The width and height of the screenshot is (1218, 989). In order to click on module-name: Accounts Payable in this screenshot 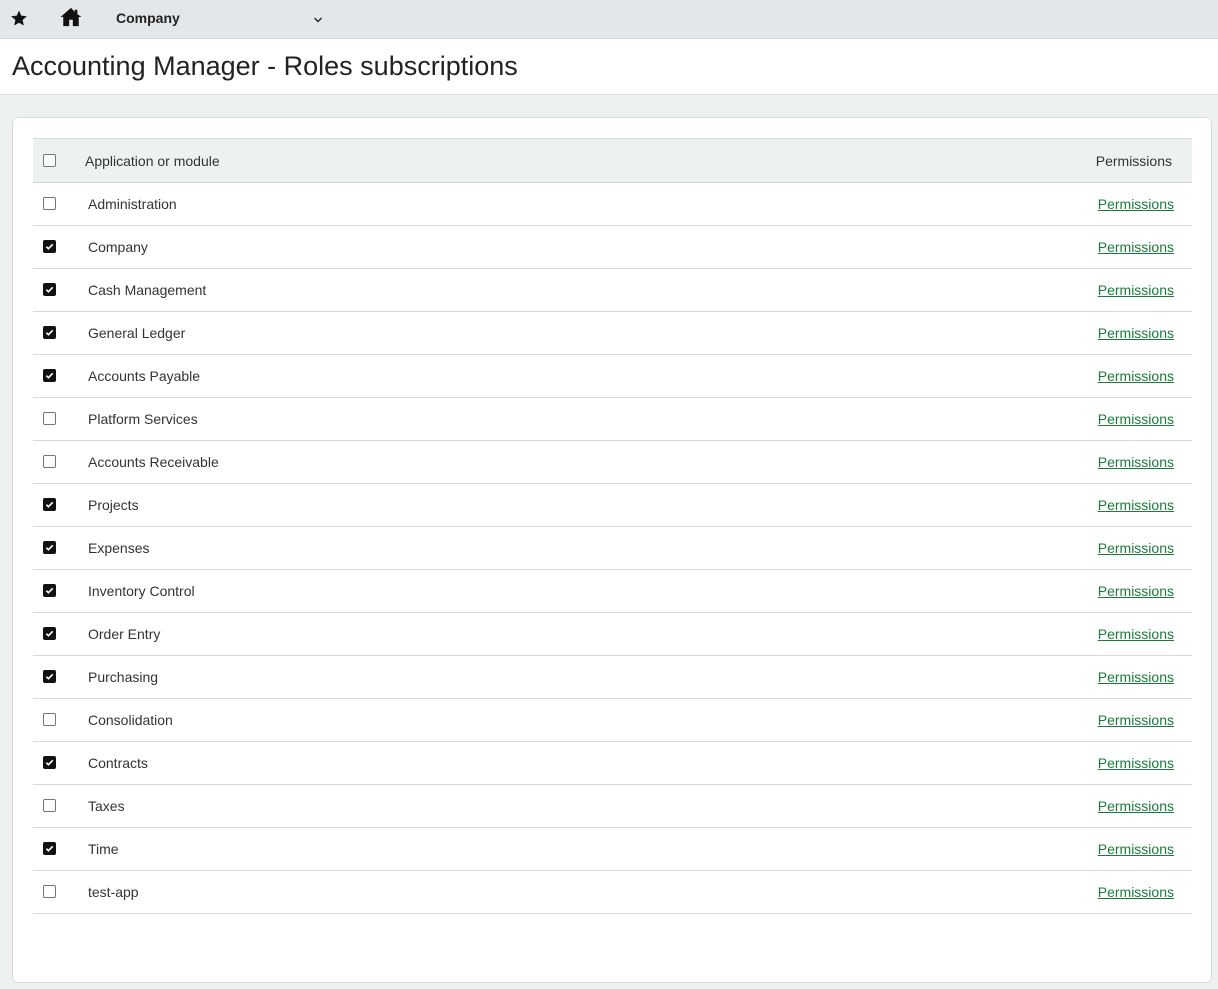, I will do `click(144, 376)`.